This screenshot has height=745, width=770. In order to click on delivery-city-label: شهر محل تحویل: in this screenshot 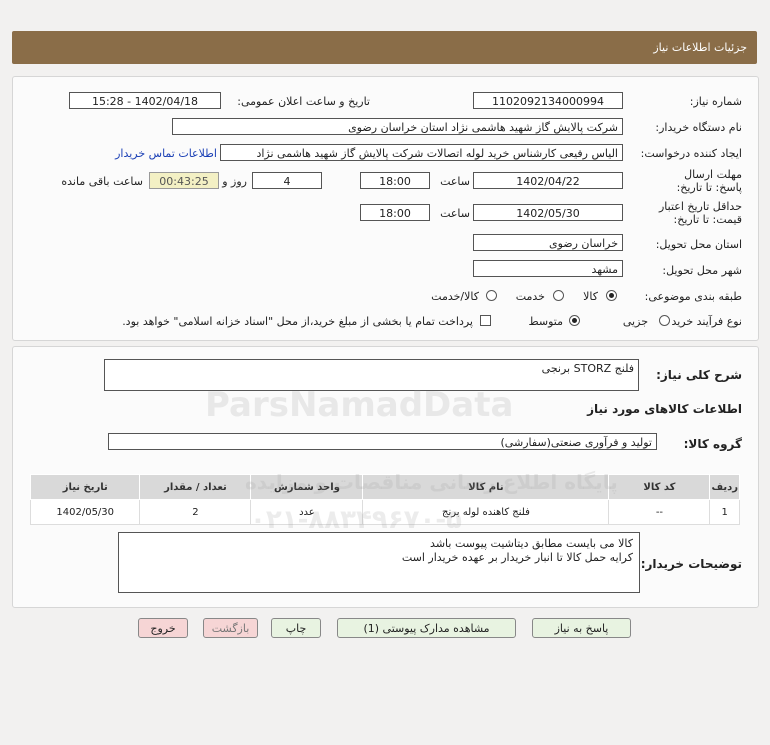, I will do `click(702, 270)`.